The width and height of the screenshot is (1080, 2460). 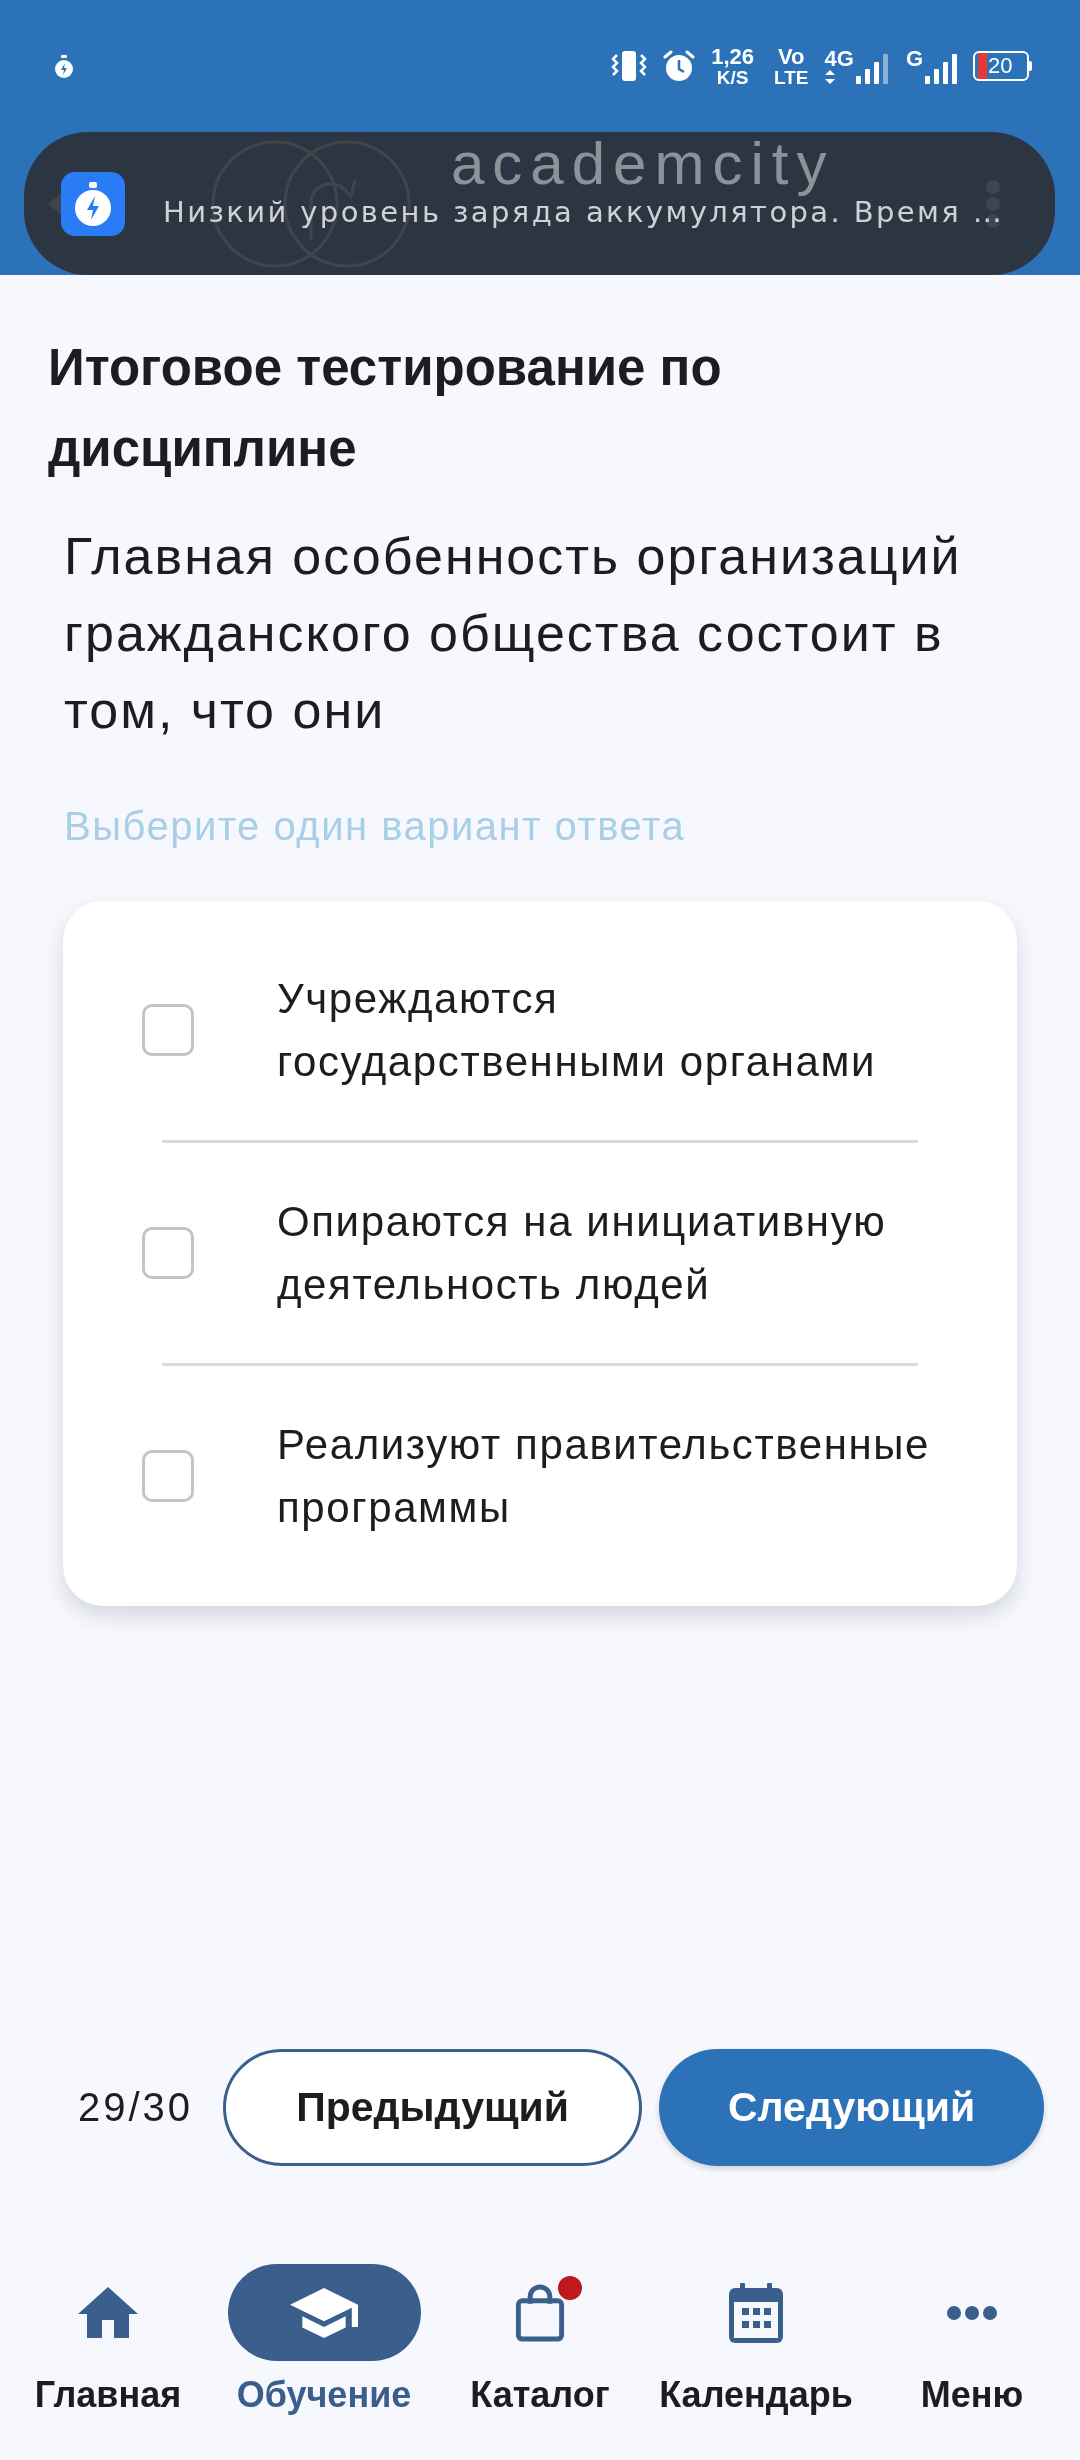 What do you see at coordinates (839, 59) in the screenshot?
I see `network-type-label: 4G` at bounding box center [839, 59].